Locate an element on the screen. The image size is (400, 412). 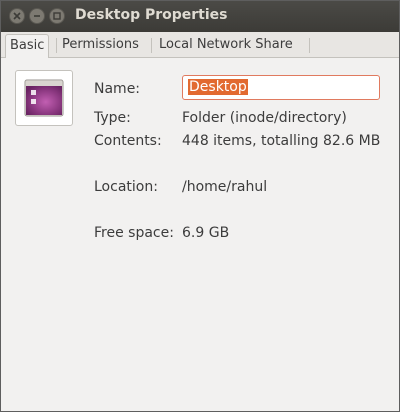
minimize-button is located at coordinates (37, 16).